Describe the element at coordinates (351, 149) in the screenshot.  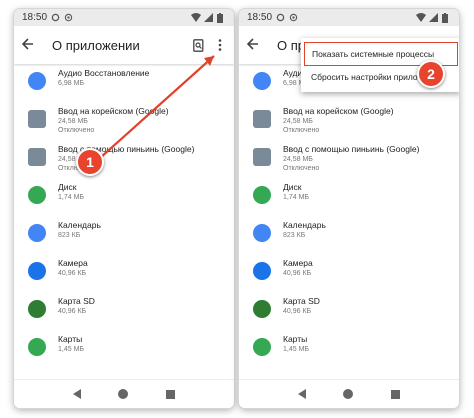
I see `app-name: Ввод с помощью пиньинь (Google)` at that location.